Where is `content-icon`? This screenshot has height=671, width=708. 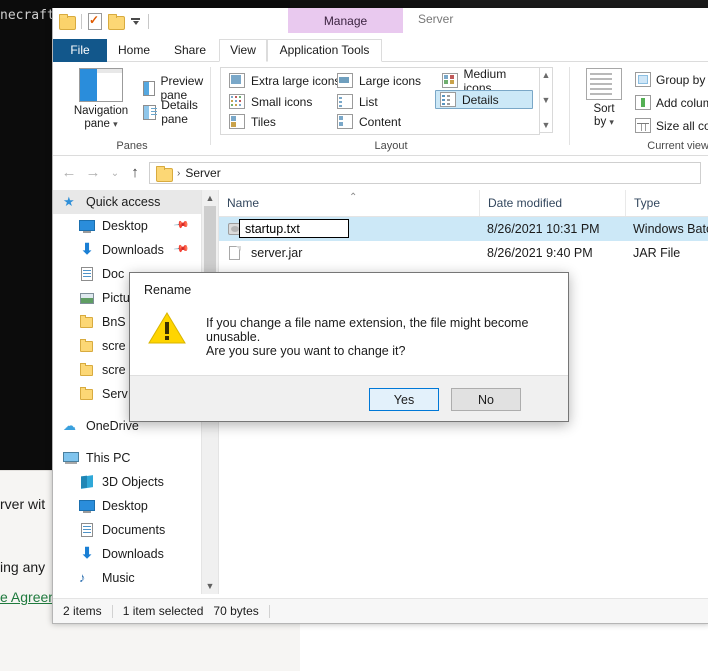 content-icon is located at coordinates (345, 121).